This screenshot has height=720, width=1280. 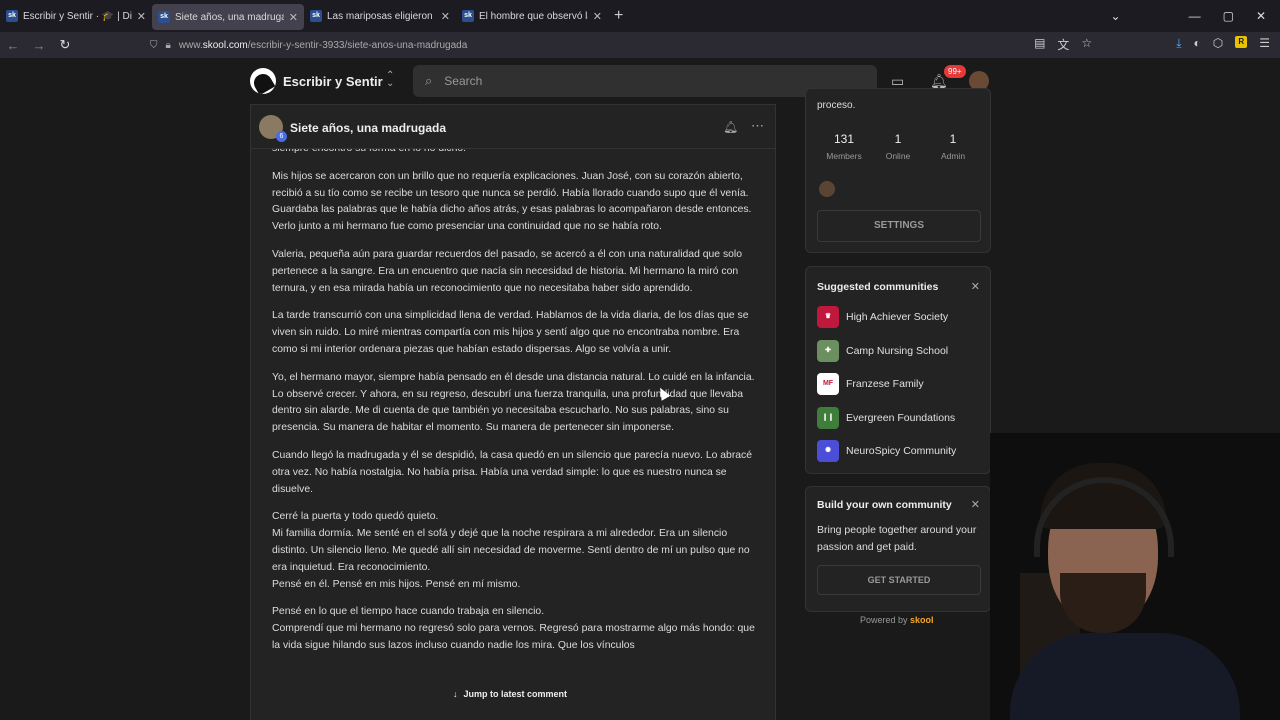 I want to click on reload-button: ↻, so click(x=65, y=45).